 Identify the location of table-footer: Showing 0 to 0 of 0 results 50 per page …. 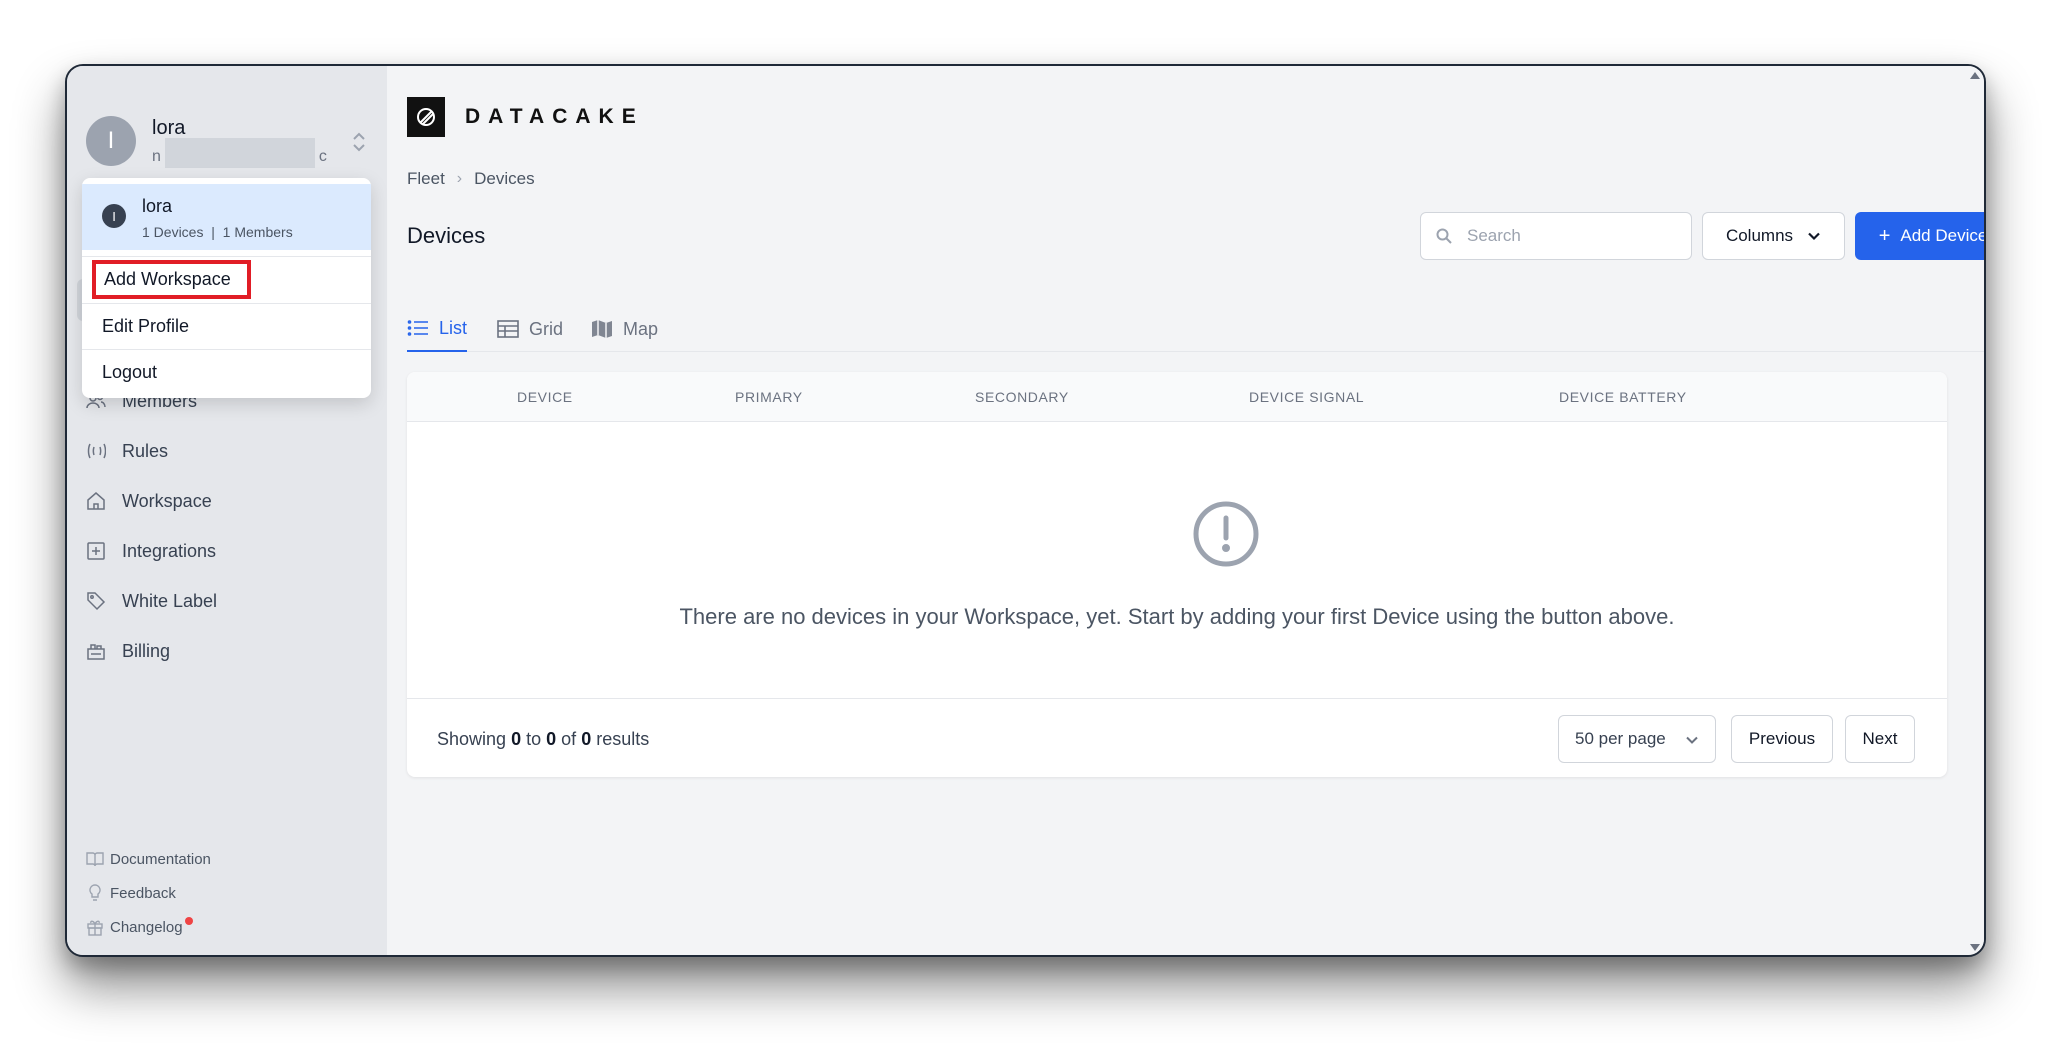
(1177, 737).